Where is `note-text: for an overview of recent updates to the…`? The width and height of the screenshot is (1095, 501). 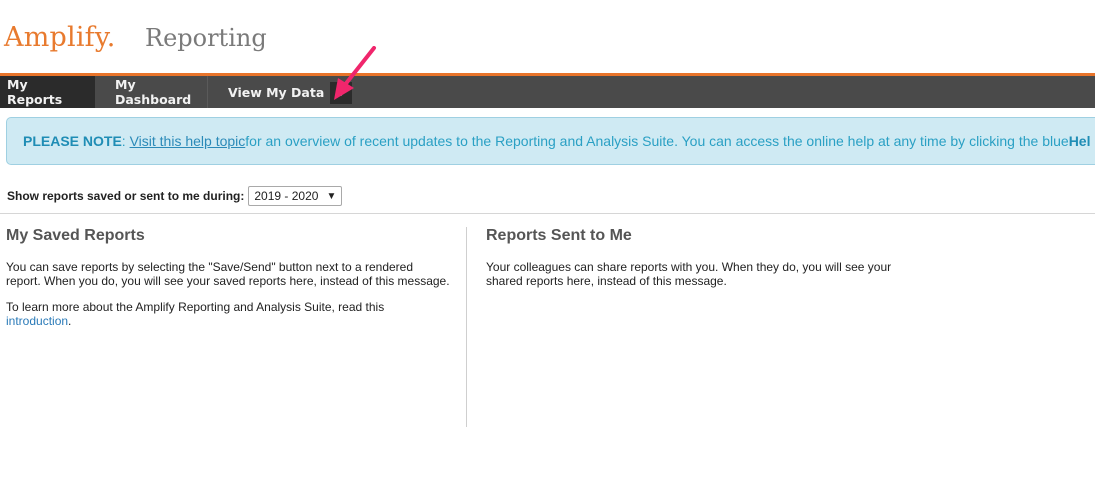 note-text: for an overview of recent updates to the… is located at coordinates (657, 141).